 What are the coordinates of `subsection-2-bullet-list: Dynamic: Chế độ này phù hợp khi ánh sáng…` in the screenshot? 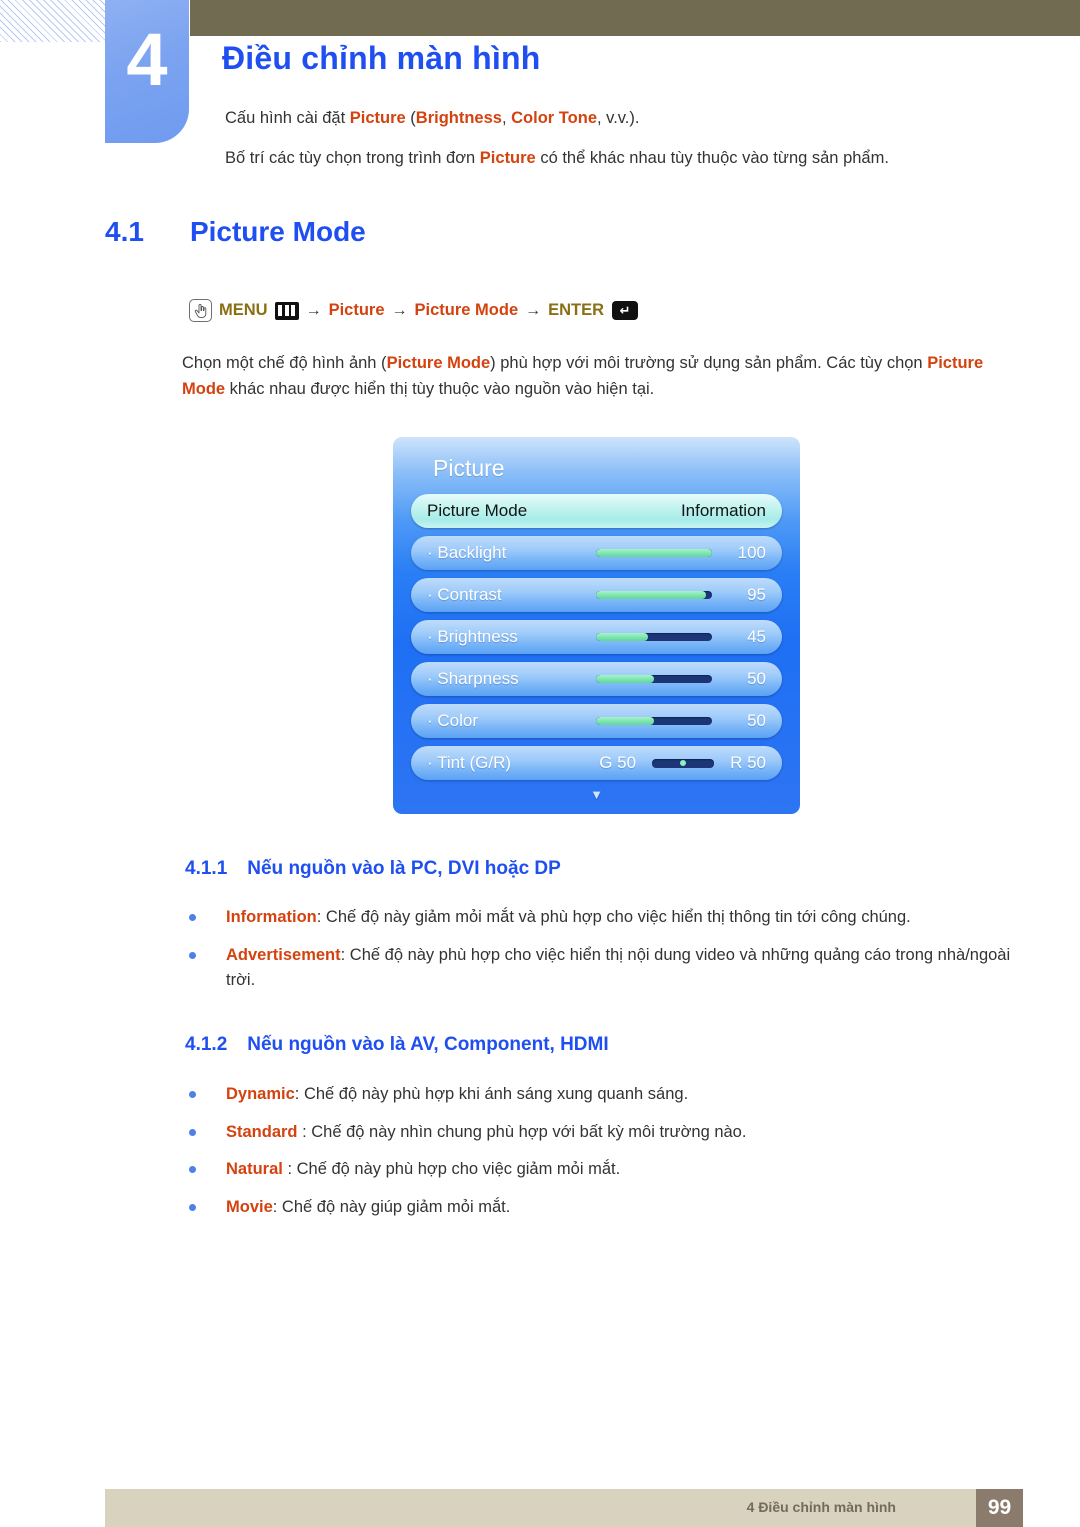 It's located at (601, 1157).